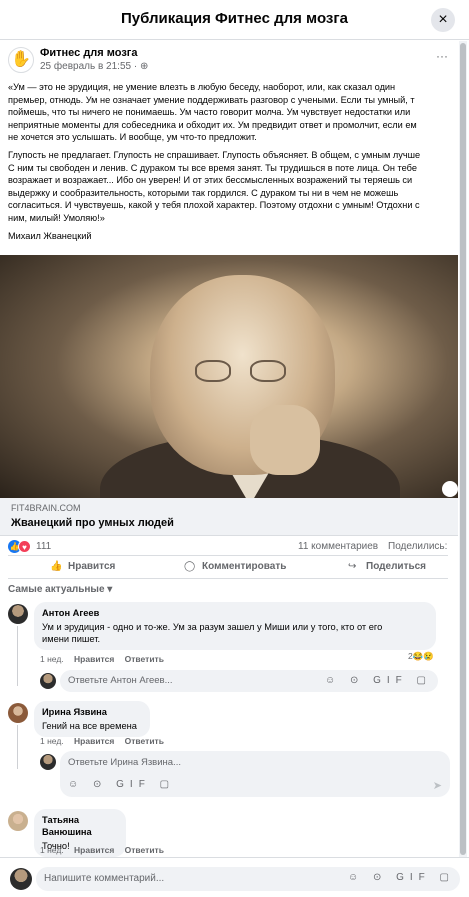 The height and width of the screenshot is (897, 469). Describe the element at coordinates (417, 546) in the screenshot. I see `share-count: Поделились:` at that location.